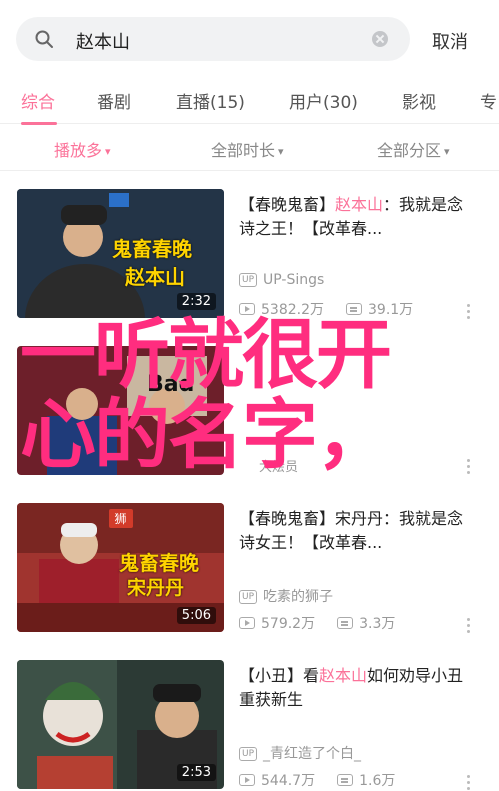  What do you see at coordinates (377, 781) in the screenshot?
I see `danmaku-count: 1.6万` at bounding box center [377, 781].